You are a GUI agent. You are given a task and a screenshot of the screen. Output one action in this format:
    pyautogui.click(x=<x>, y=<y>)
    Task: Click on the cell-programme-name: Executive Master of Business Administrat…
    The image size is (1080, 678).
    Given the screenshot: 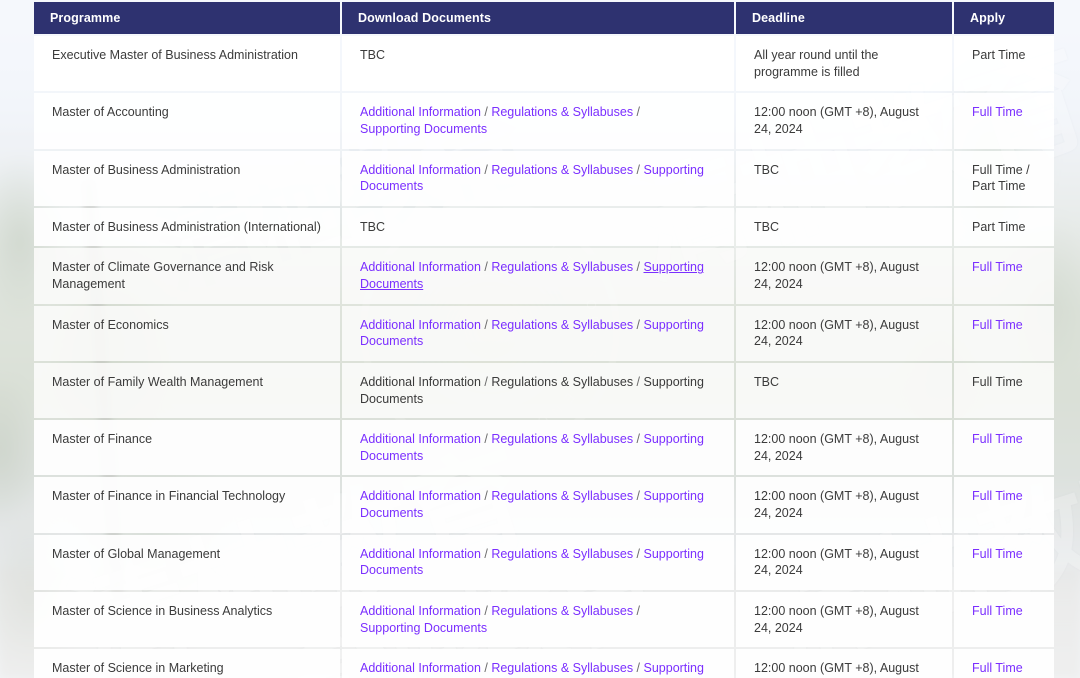 What is the action you would take?
    pyautogui.click(x=187, y=64)
    